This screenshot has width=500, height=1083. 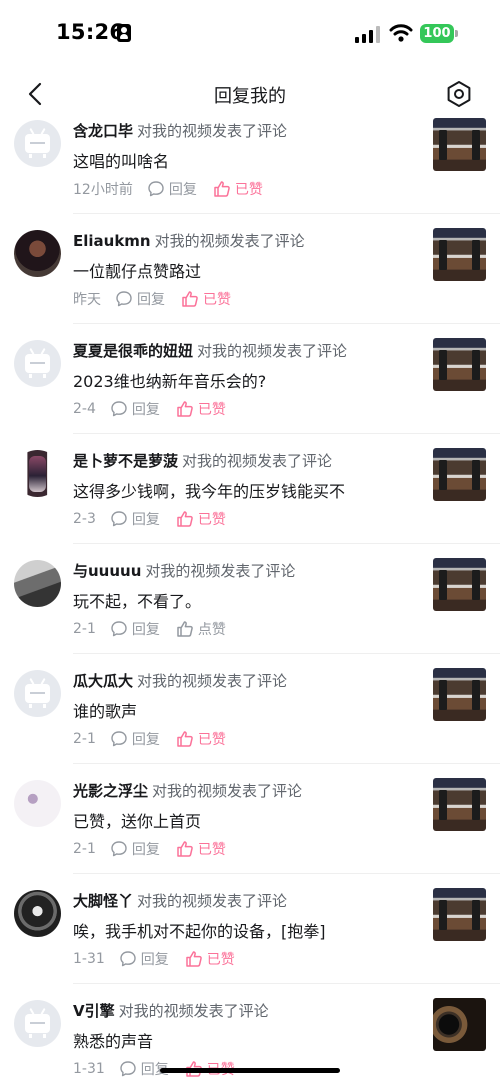 What do you see at coordinates (250, 159) in the screenshot?
I see `list-item: 含龙口毕 对我的视频发表了评论 这唱的叫啥名 12小时前 回复 已赞` at bounding box center [250, 159].